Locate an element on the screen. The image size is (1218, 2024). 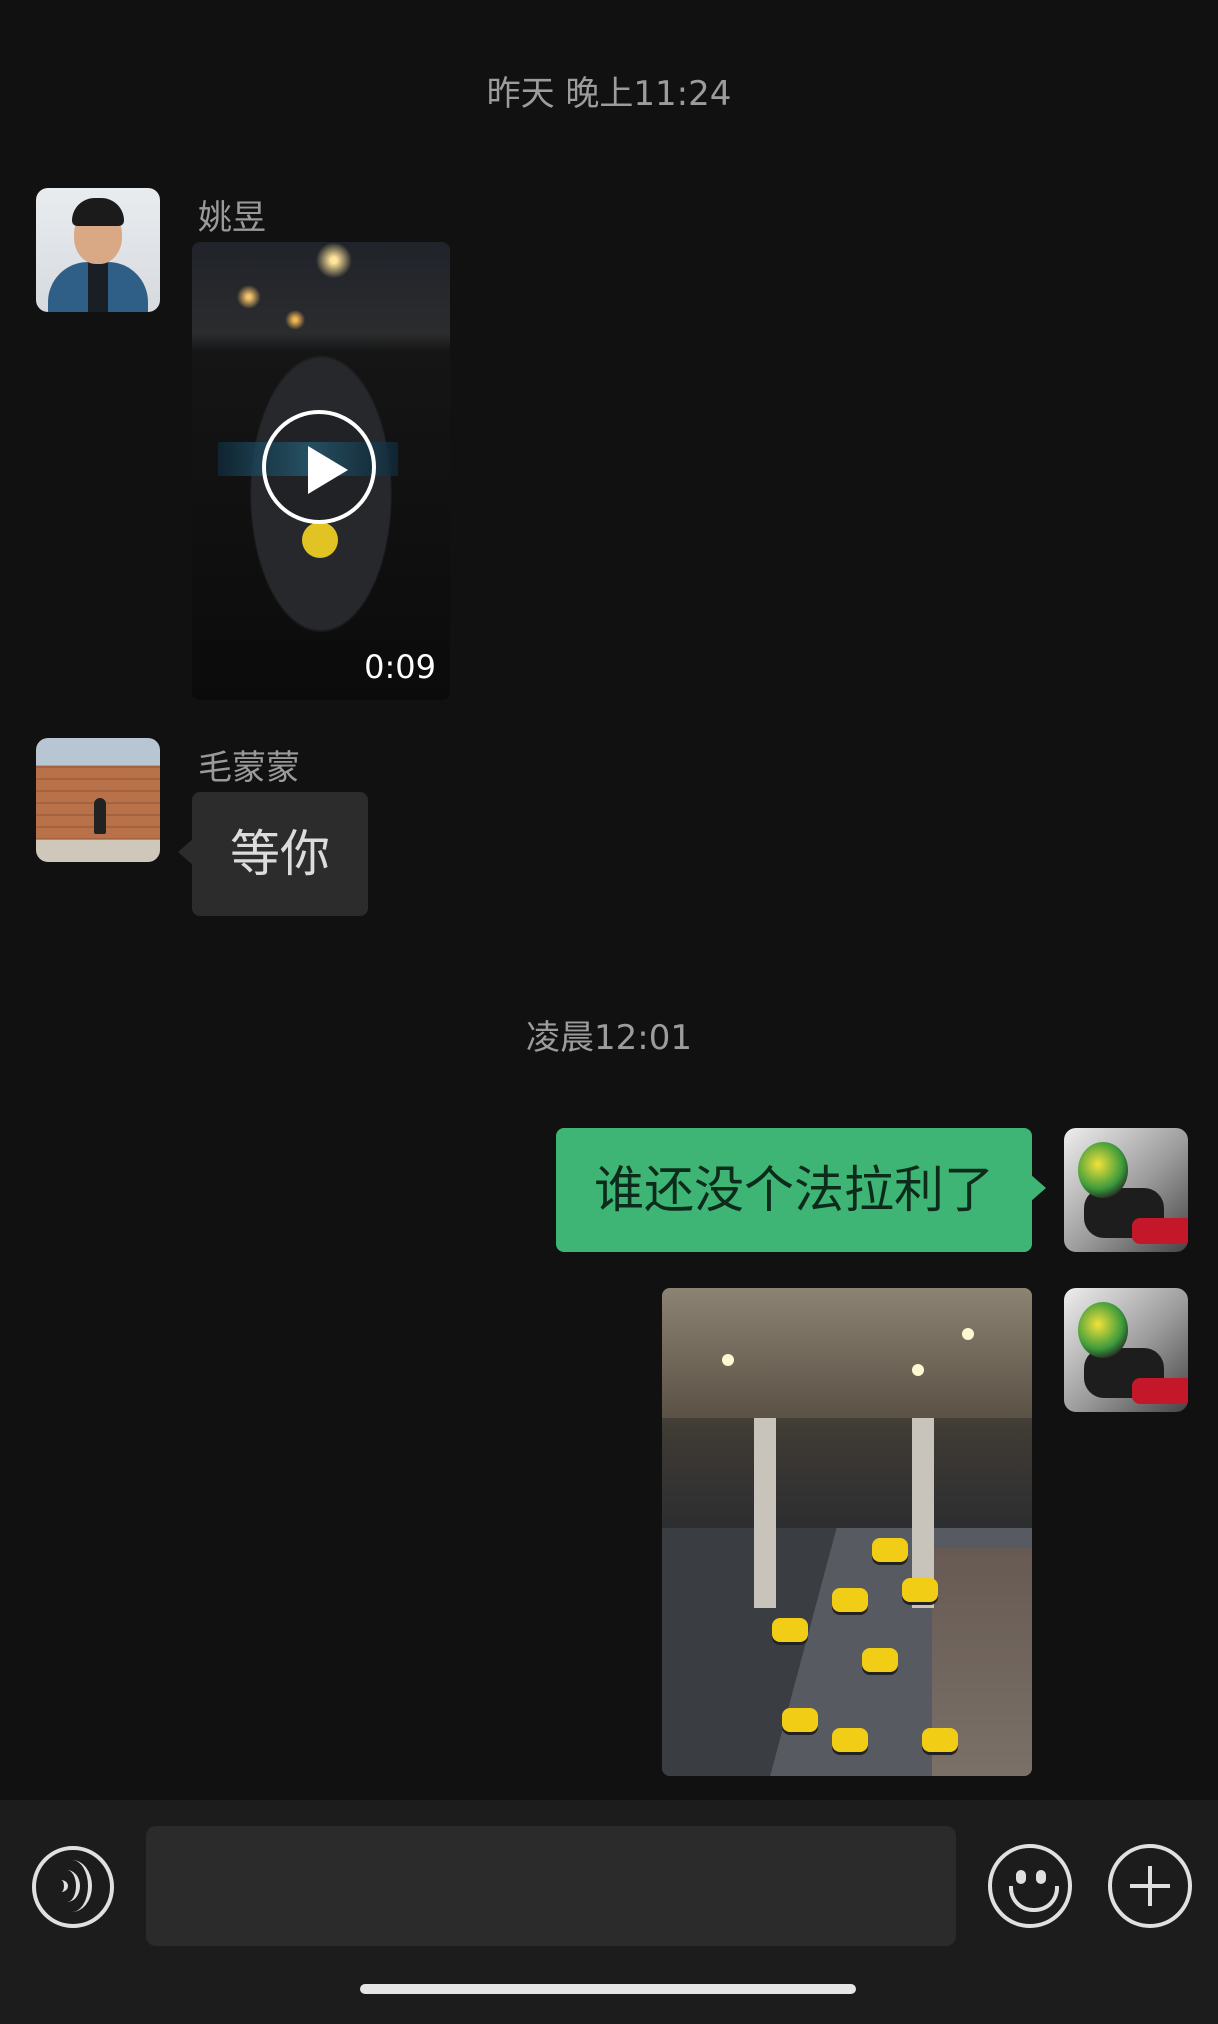
play-icon is located at coordinates (319, 467).